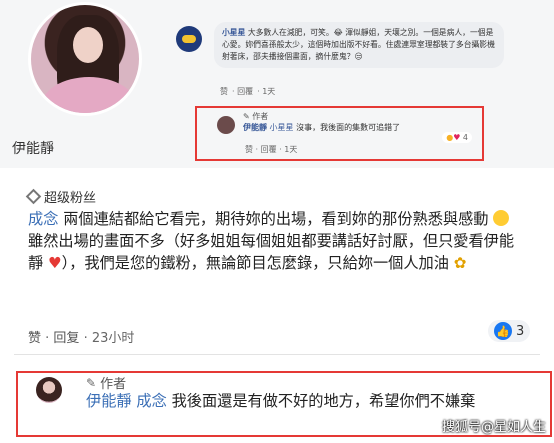 This screenshot has height=443, width=554. What do you see at coordinates (276, 219) in the screenshot?
I see `comment-line1: 兩個連結都給它看完，期待妳的出場，看到妳的那份熟悉與感動` at bounding box center [276, 219].